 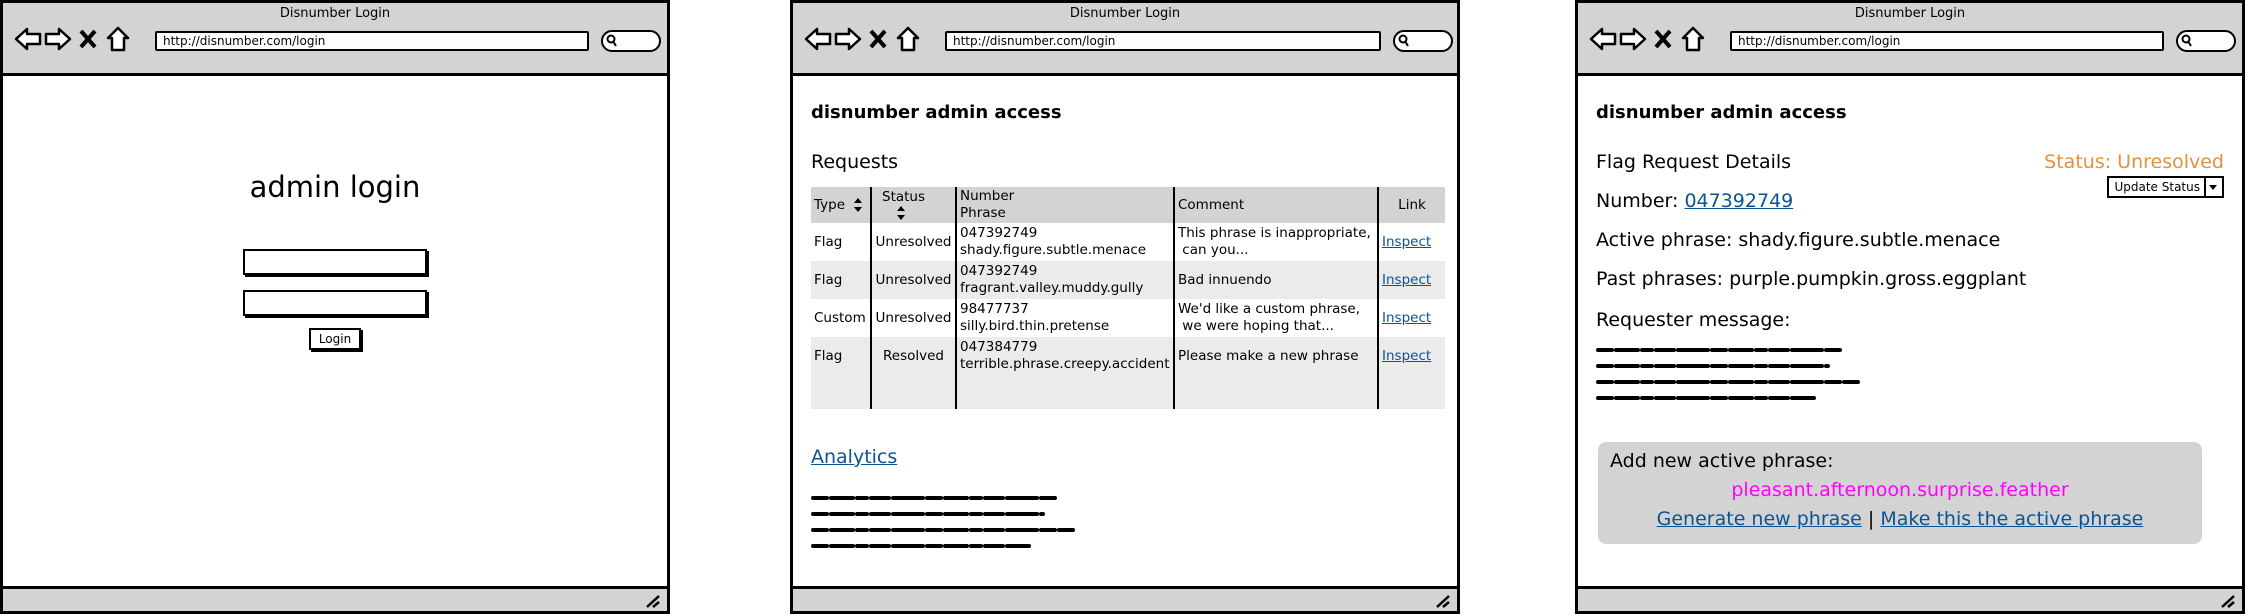 What do you see at coordinates (1694, 162) in the screenshot?
I see `section-title: Flag Request Details` at bounding box center [1694, 162].